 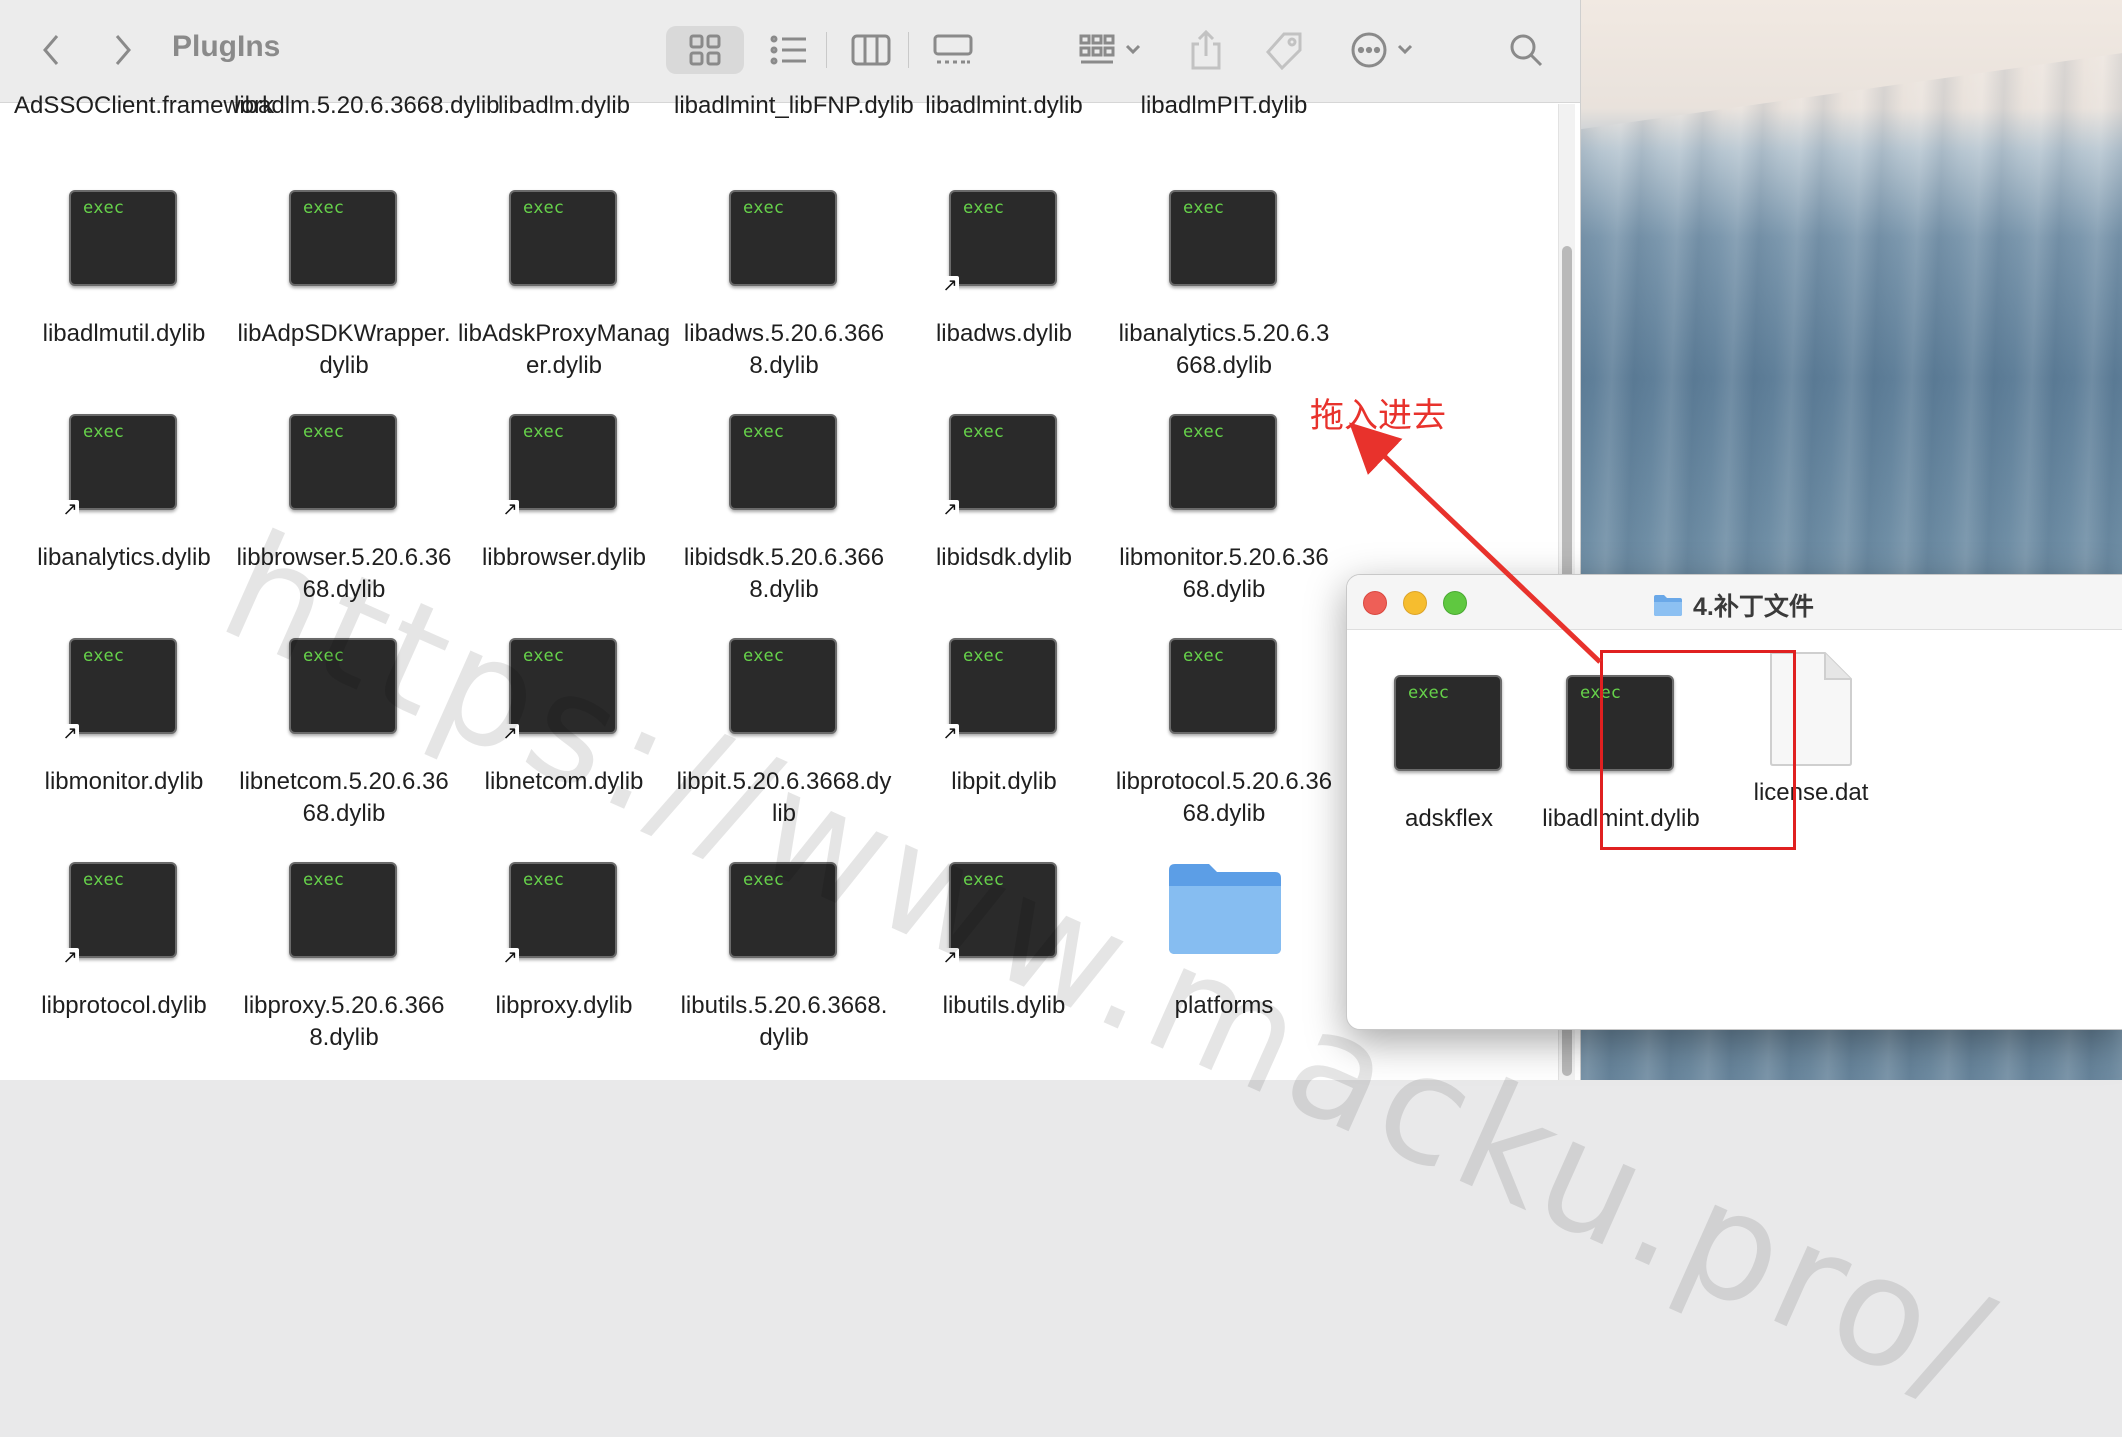 What do you see at coordinates (1224, 797) in the screenshot?
I see `file-item-name: libprotocol.5.20.6.3668.dylib` at bounding box center [1224, 797].